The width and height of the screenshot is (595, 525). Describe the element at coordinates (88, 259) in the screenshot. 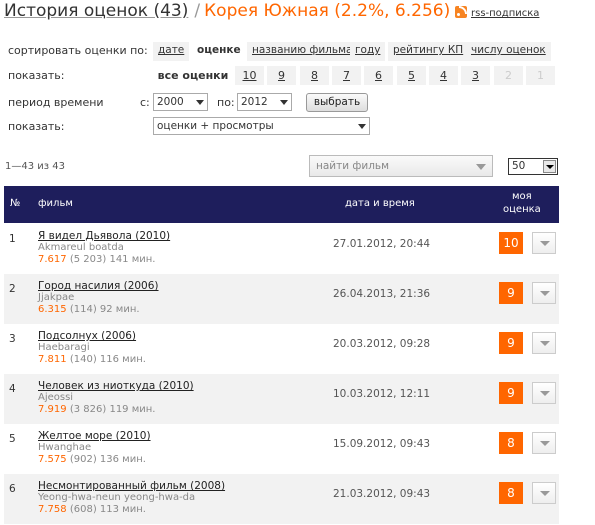

I see `film-votes: (5 203)` at that location.